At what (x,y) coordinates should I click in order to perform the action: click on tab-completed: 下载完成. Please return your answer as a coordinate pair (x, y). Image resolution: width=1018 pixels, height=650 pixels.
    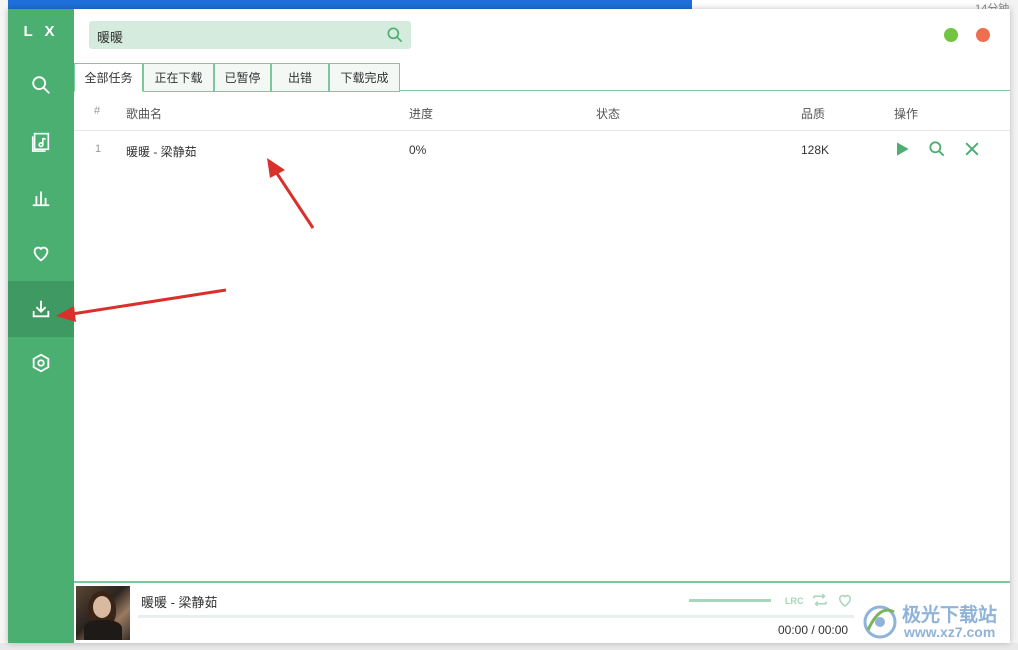
    Looking at the image, I should click on (364, 77).